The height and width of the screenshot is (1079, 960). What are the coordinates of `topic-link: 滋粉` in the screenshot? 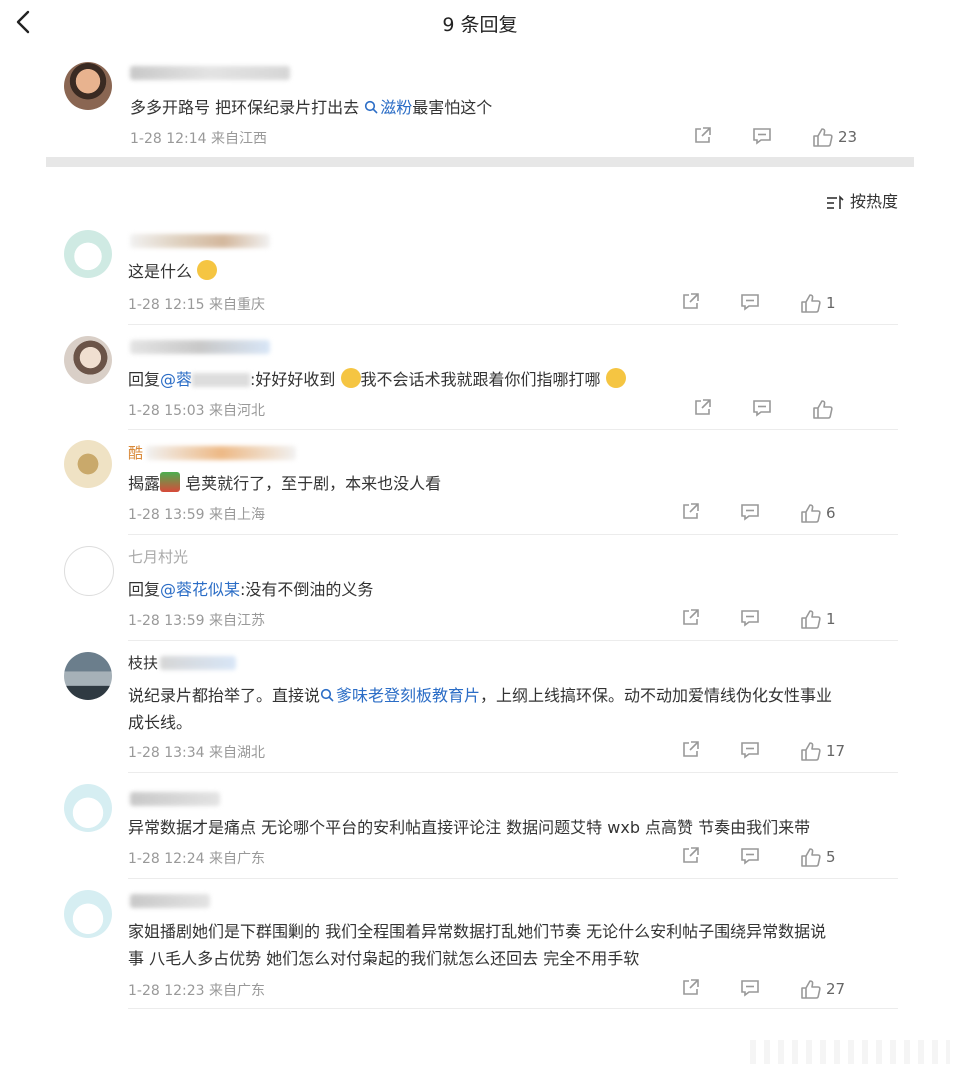 It's located at (388, 107).